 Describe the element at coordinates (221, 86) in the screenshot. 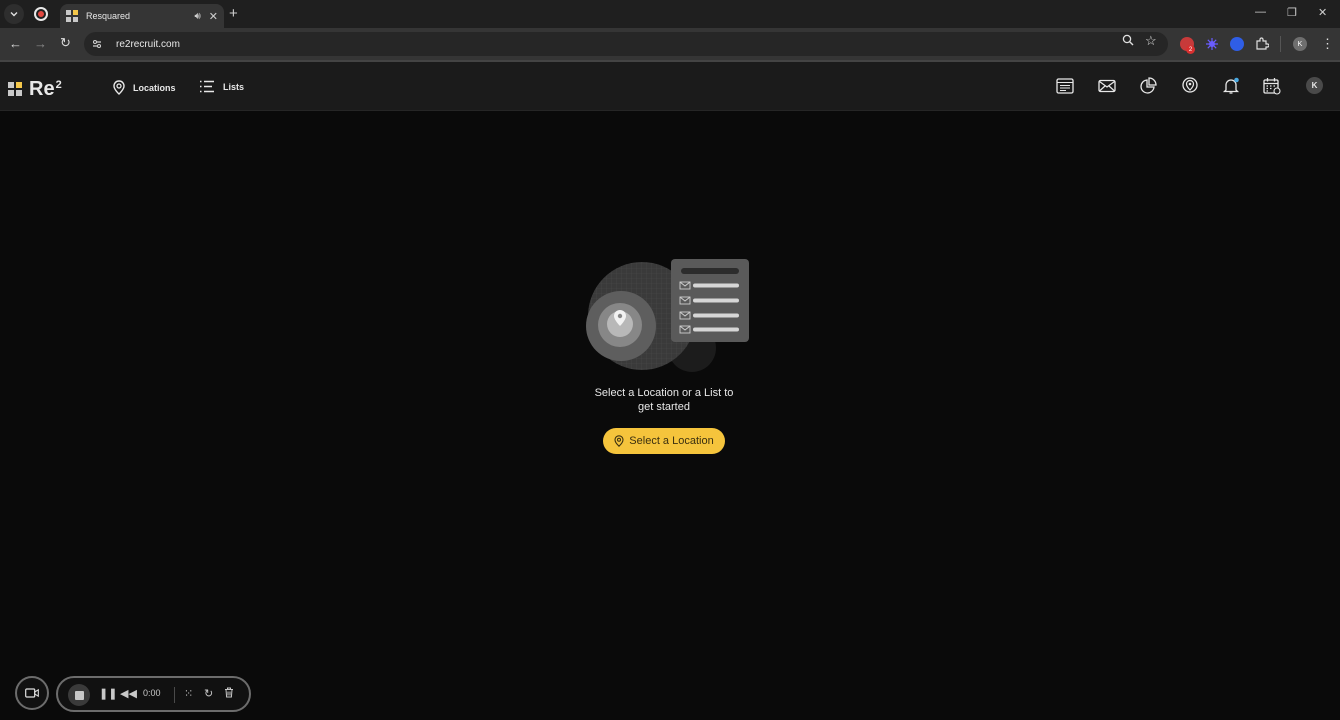

I see `nav-lists: Lists` at that location.